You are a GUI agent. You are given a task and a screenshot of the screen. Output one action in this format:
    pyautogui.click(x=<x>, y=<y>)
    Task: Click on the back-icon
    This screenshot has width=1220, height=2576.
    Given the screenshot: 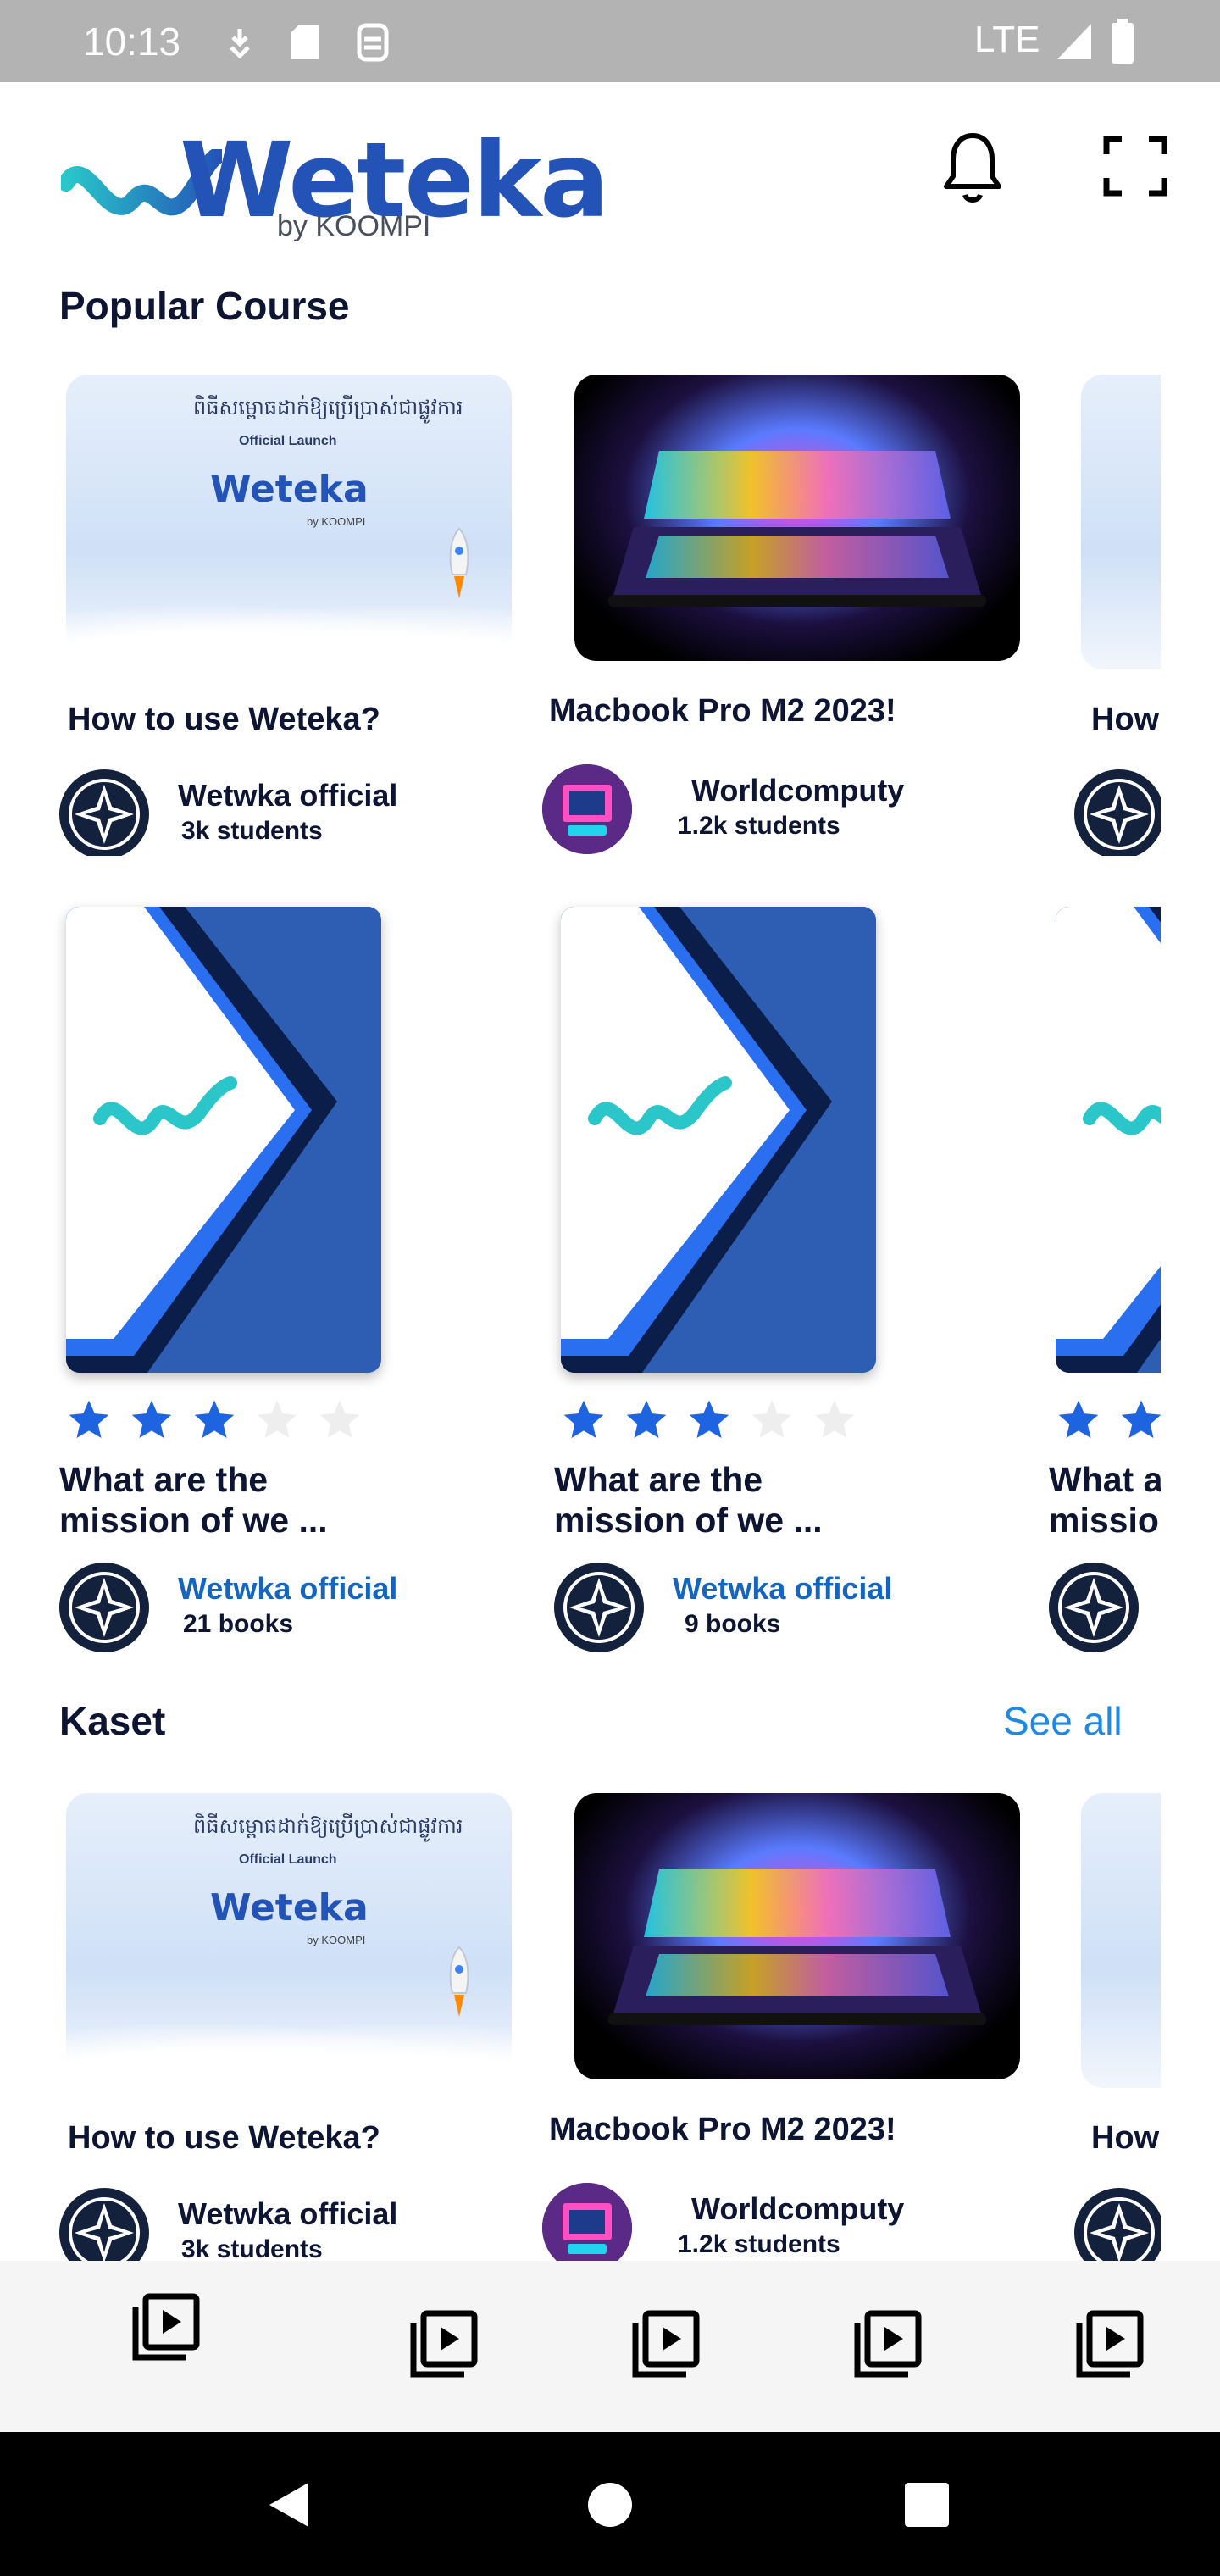 What is the action you would take?
    pyautogui.click(x=289, y=2504)
    